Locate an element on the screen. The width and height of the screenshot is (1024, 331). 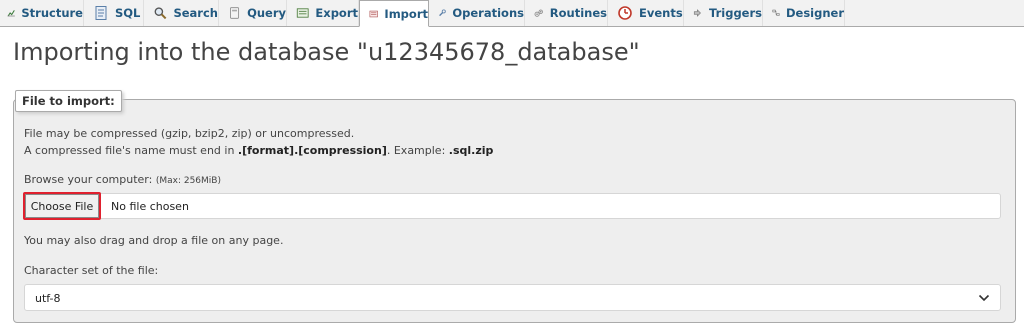
charset-label: Character set of the file: is located at coordinates (91, 270).